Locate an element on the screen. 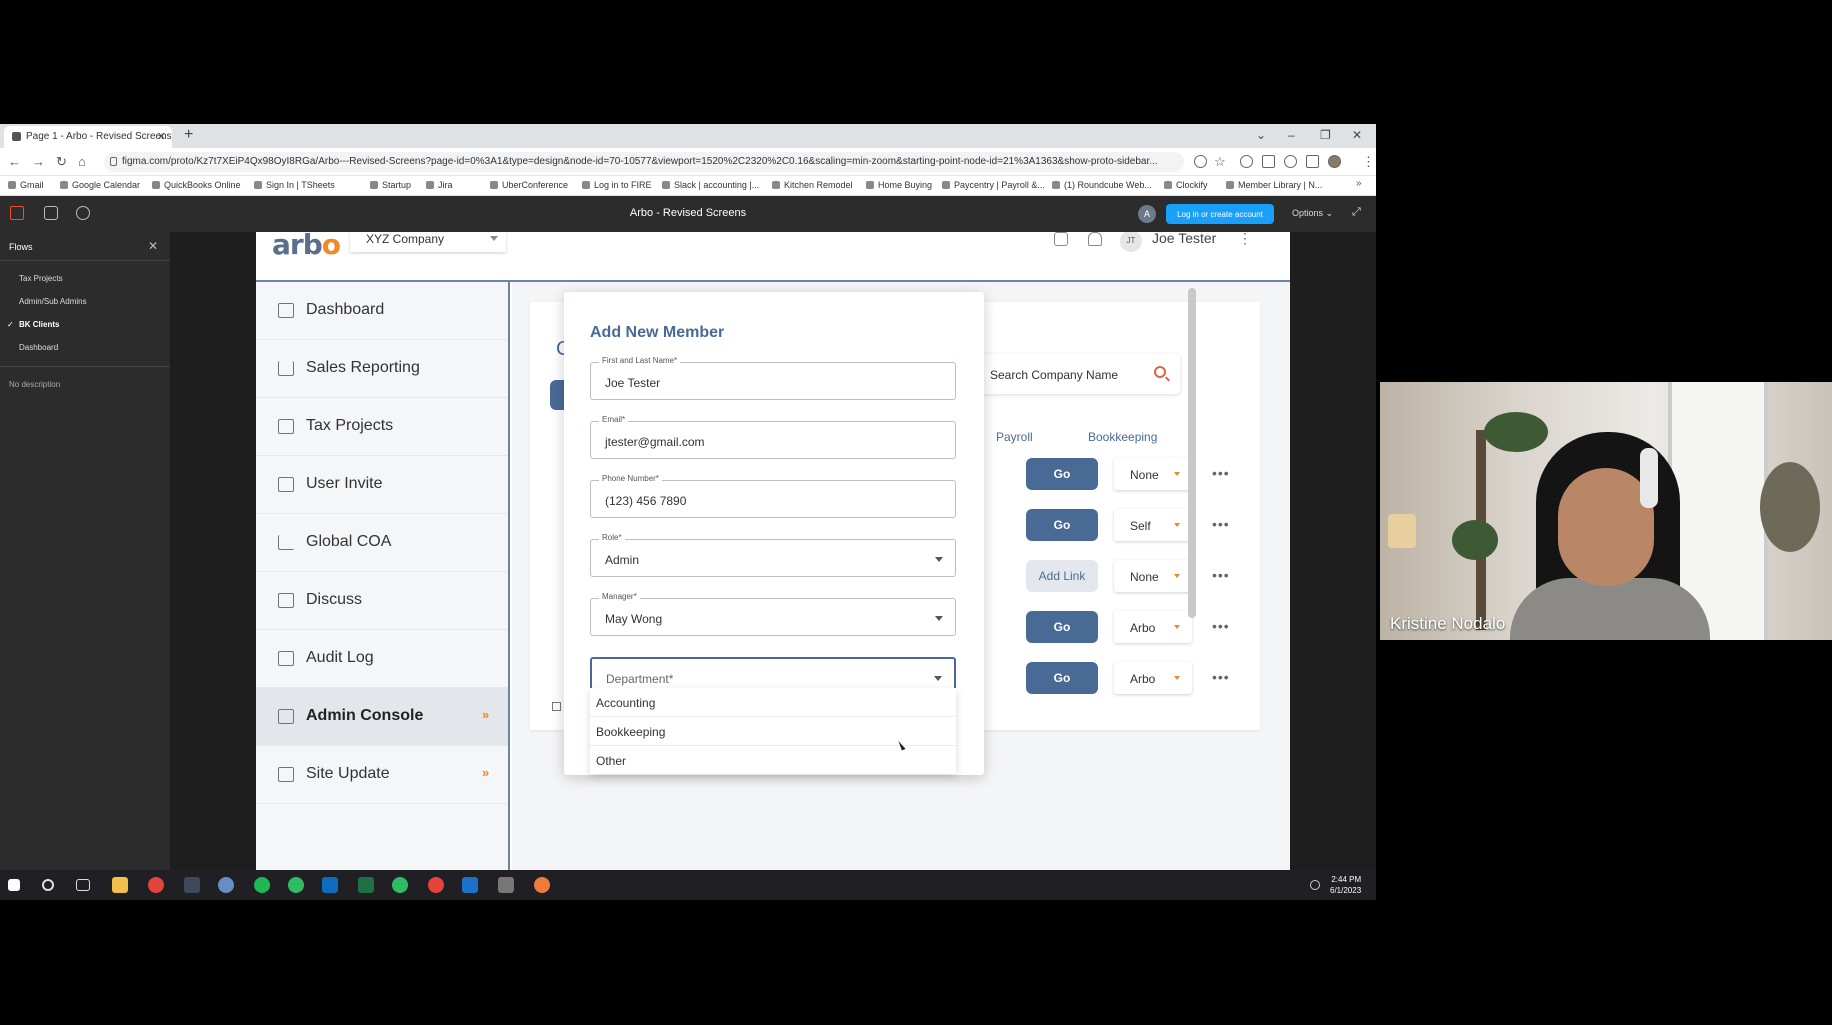 This screenshot has width=1832, height=1025. outlook-icon is located at coordinates (330, 885).